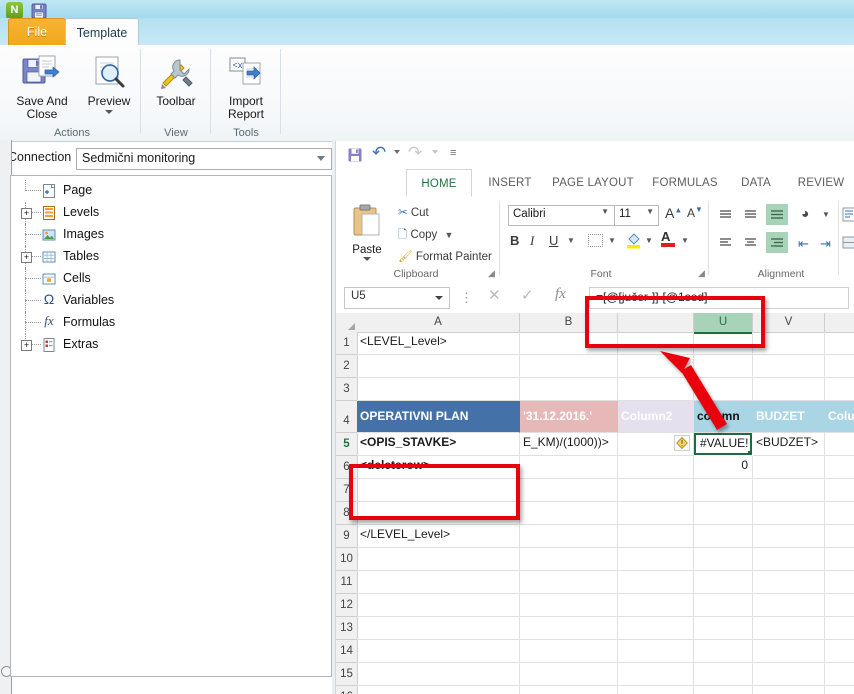 This screenshot has width=854, height=694. What do you see at coordinates (413, 212) in the screenshot?
I see `cut-button: ✂ Cut` at bounding box center [413, 212].